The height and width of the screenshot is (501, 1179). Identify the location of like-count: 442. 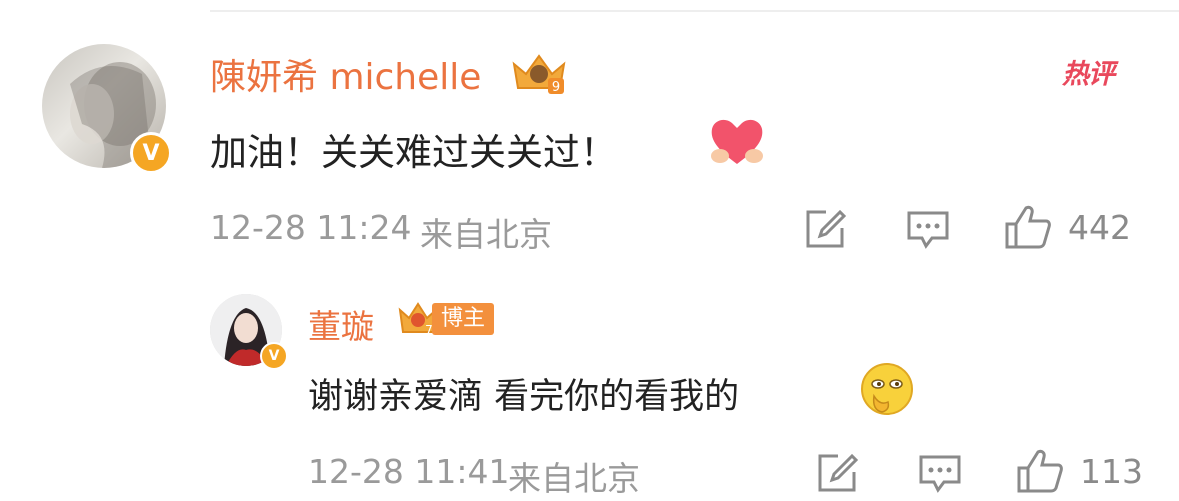
(1099, 227).